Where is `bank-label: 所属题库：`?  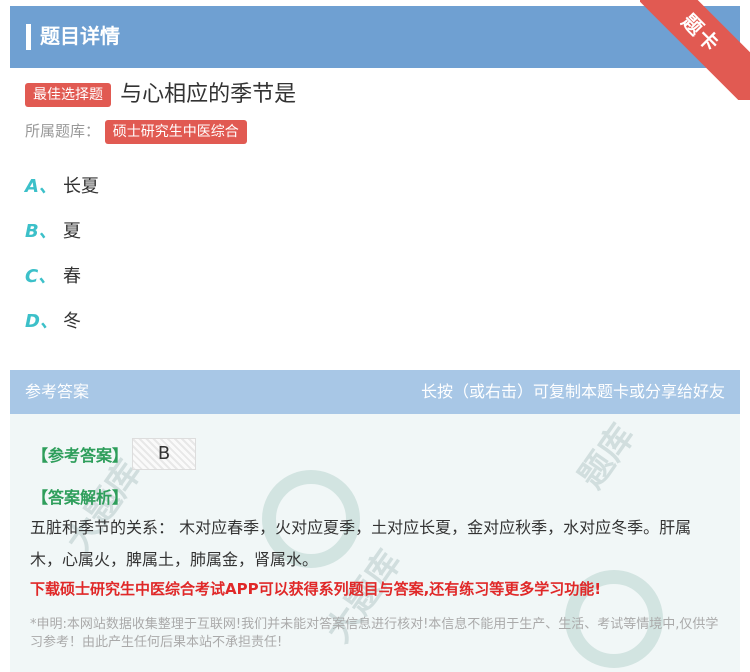 bank-label: 所属题库： is located at coordinates (63, 131).